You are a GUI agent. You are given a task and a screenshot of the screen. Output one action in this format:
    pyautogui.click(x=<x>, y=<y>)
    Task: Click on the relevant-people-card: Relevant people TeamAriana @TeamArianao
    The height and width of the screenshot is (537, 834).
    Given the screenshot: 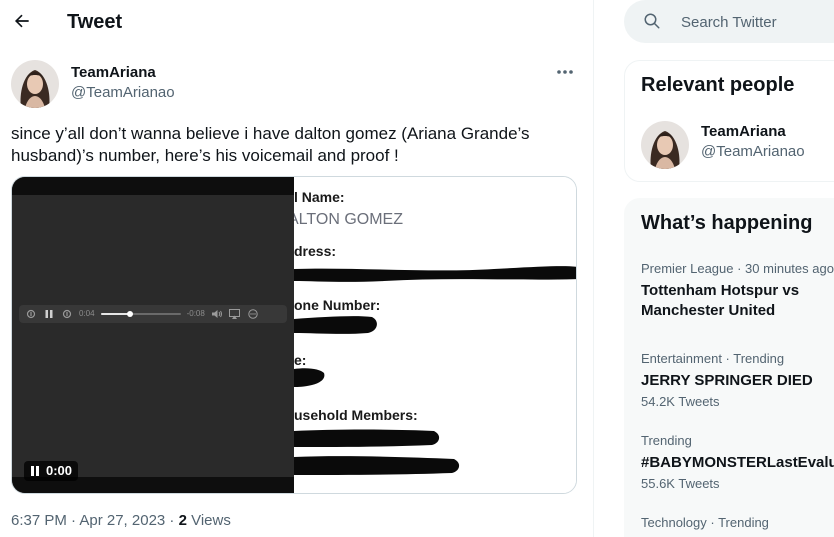 What is the action you would take?
    pyautogui.click(x=729, y=121)
    